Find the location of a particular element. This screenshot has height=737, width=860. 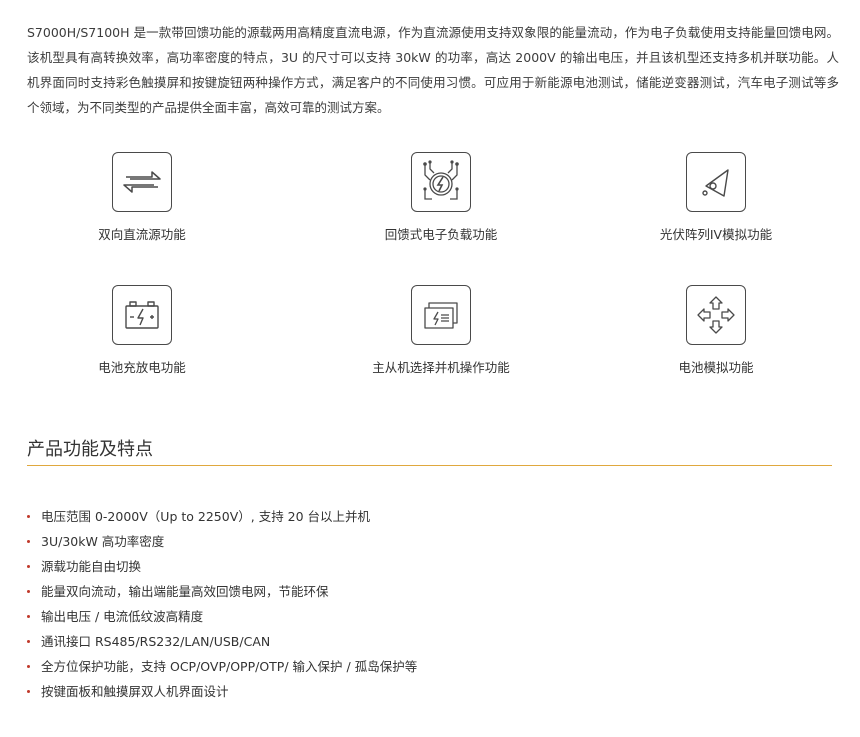

list-item-text: 能量双向流动，输出端能量高效回馈电网，节能环保 is located at coordinates (185, 591).